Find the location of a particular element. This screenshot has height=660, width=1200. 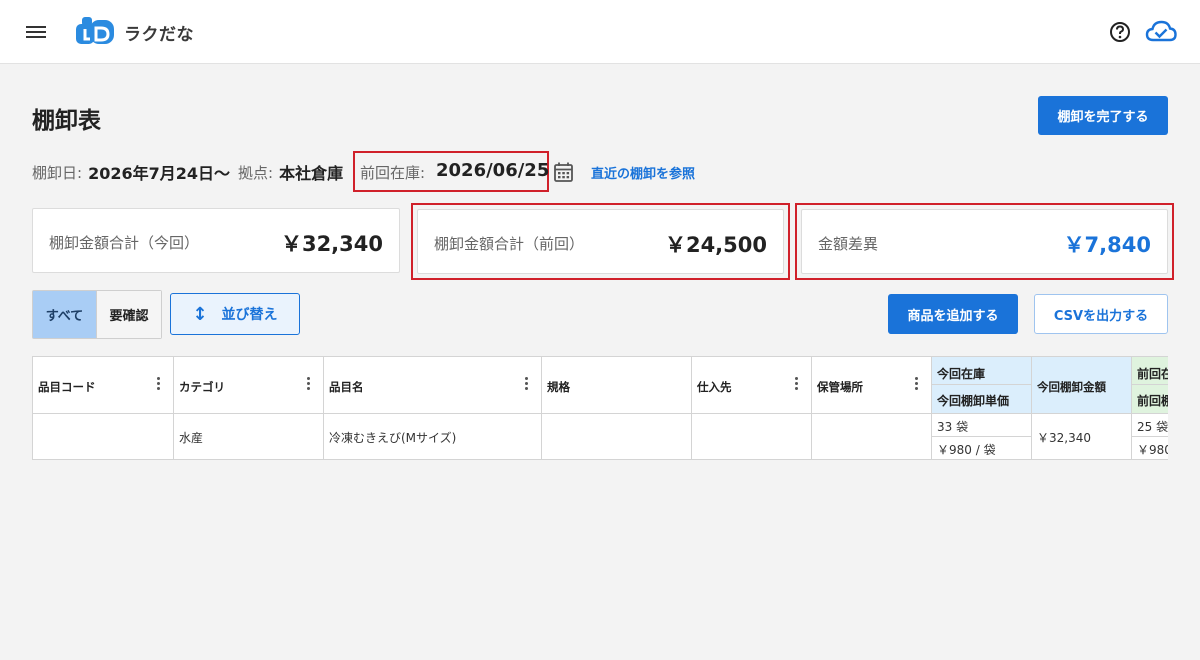

date-label: 棚卸日: is located at coordinates (57, 172).